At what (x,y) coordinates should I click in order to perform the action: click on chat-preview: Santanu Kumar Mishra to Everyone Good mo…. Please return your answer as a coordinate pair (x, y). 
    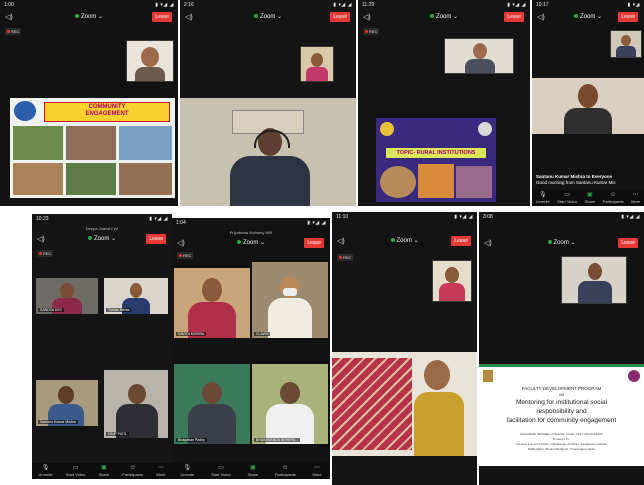
    Looking at the image, I should click on (588, 180).